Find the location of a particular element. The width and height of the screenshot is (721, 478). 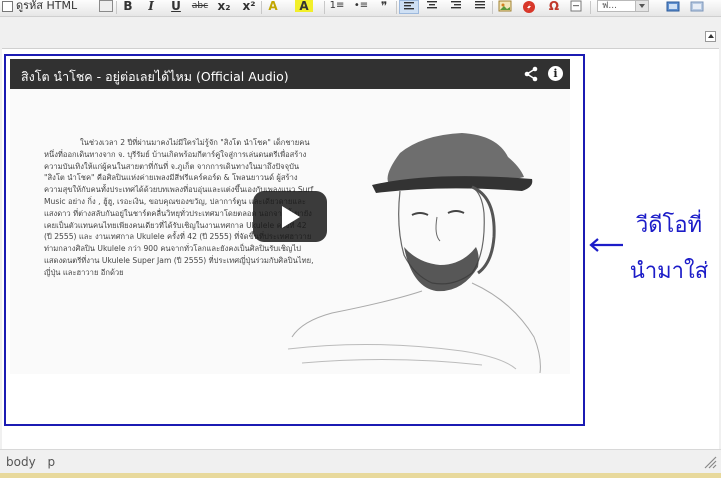

align-left-icon is located at coordinates (409, 6).